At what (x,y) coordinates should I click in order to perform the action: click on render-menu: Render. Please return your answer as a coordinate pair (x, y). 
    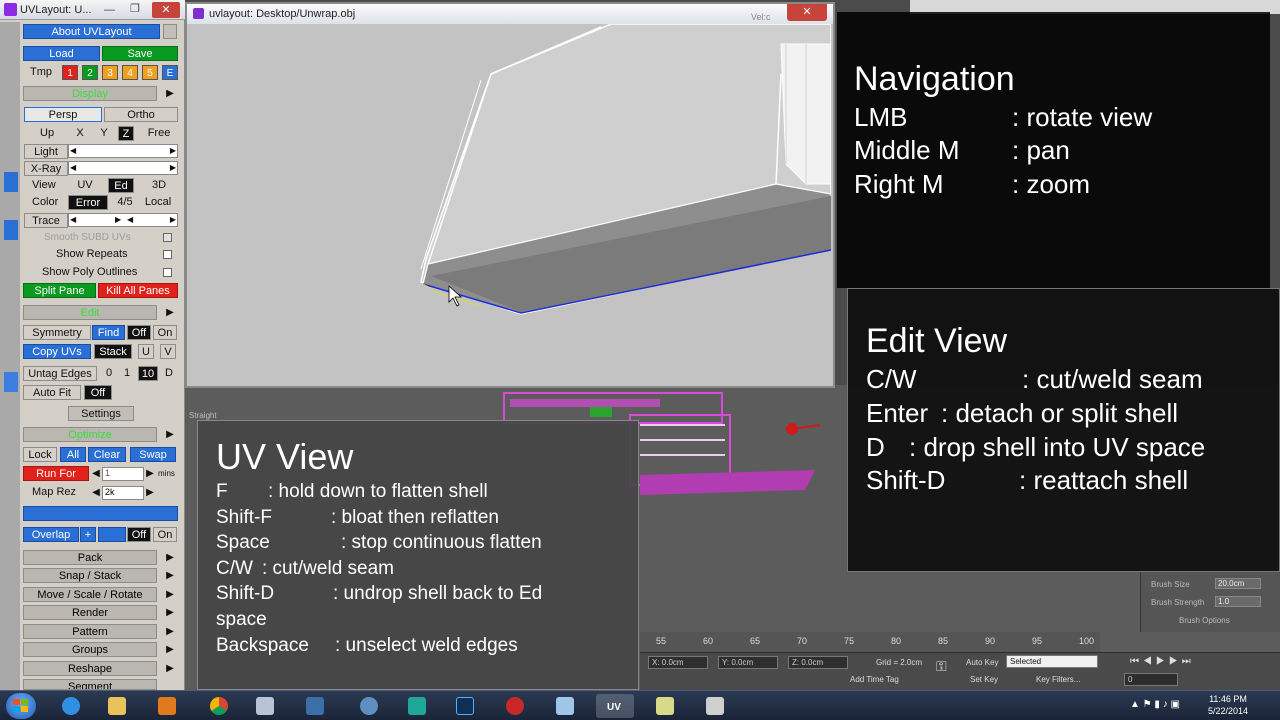
    Looking at the image, I should click on (90, 612).